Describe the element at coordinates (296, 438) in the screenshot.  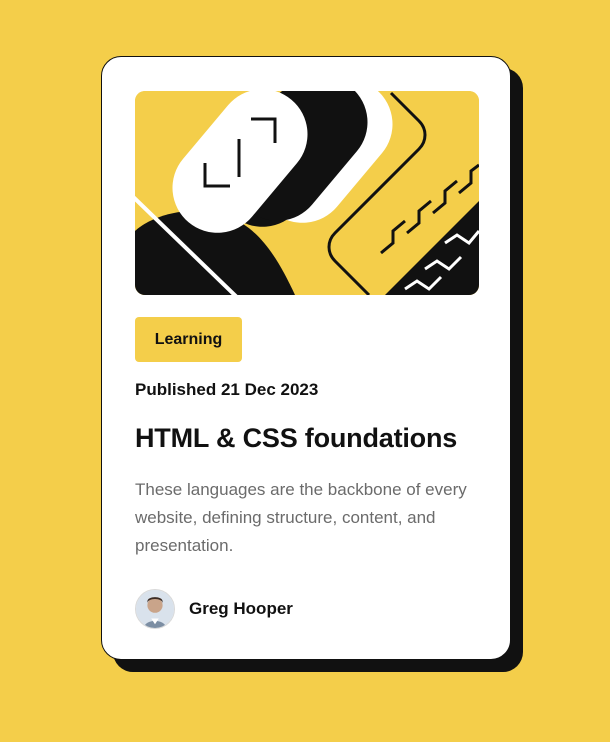
I see `card-title: HTML & CSS foundations` at that location.